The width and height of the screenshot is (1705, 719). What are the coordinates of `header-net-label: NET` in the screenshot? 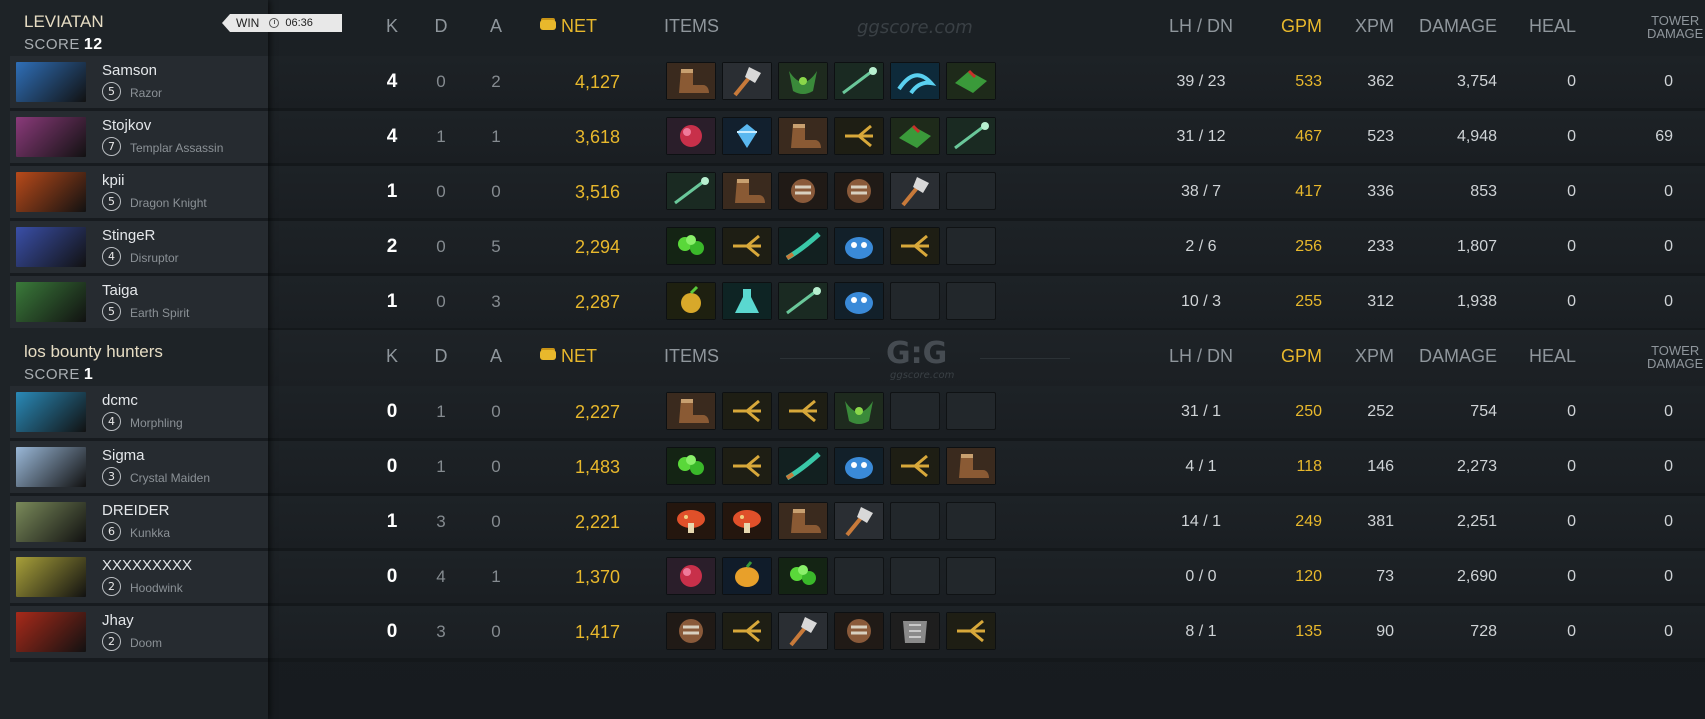 It's located at (579, 26).